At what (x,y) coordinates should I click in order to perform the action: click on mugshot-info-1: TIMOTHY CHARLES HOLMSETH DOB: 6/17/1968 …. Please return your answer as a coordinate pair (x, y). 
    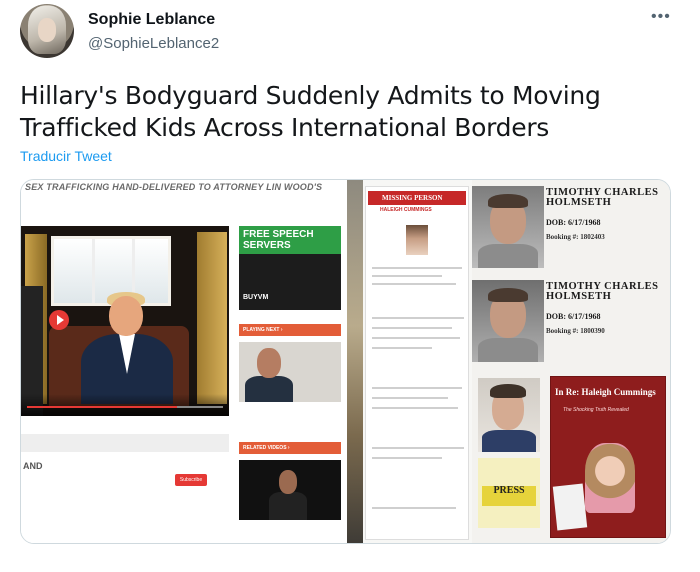
    Looking at the image, I should click on (605, 214).